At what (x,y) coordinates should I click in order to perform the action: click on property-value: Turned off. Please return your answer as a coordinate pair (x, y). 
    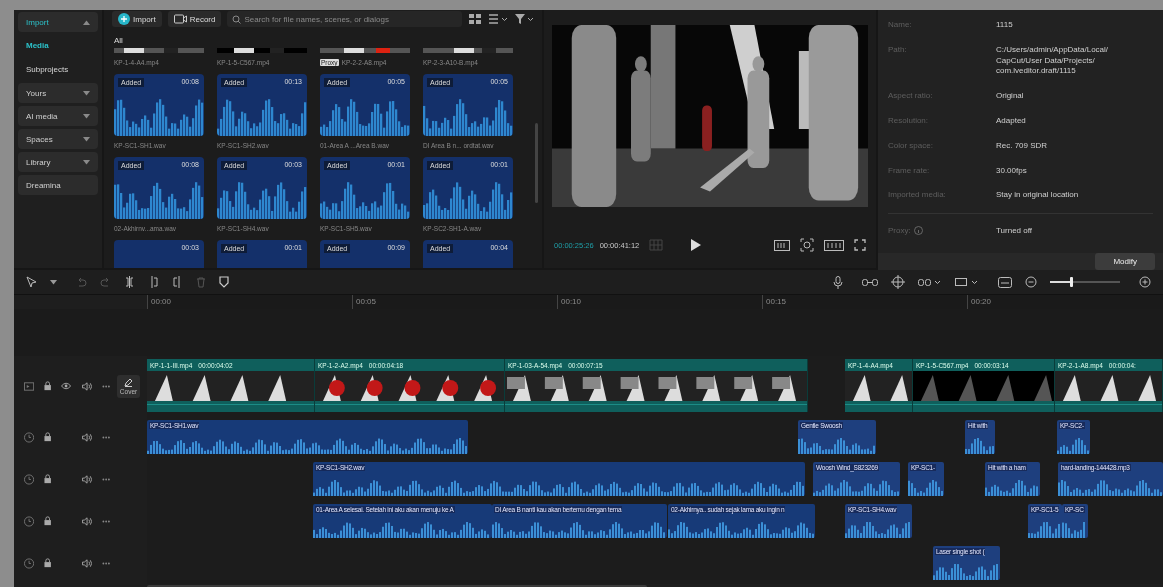
    Looking at the image, I should click on (1015, 231).